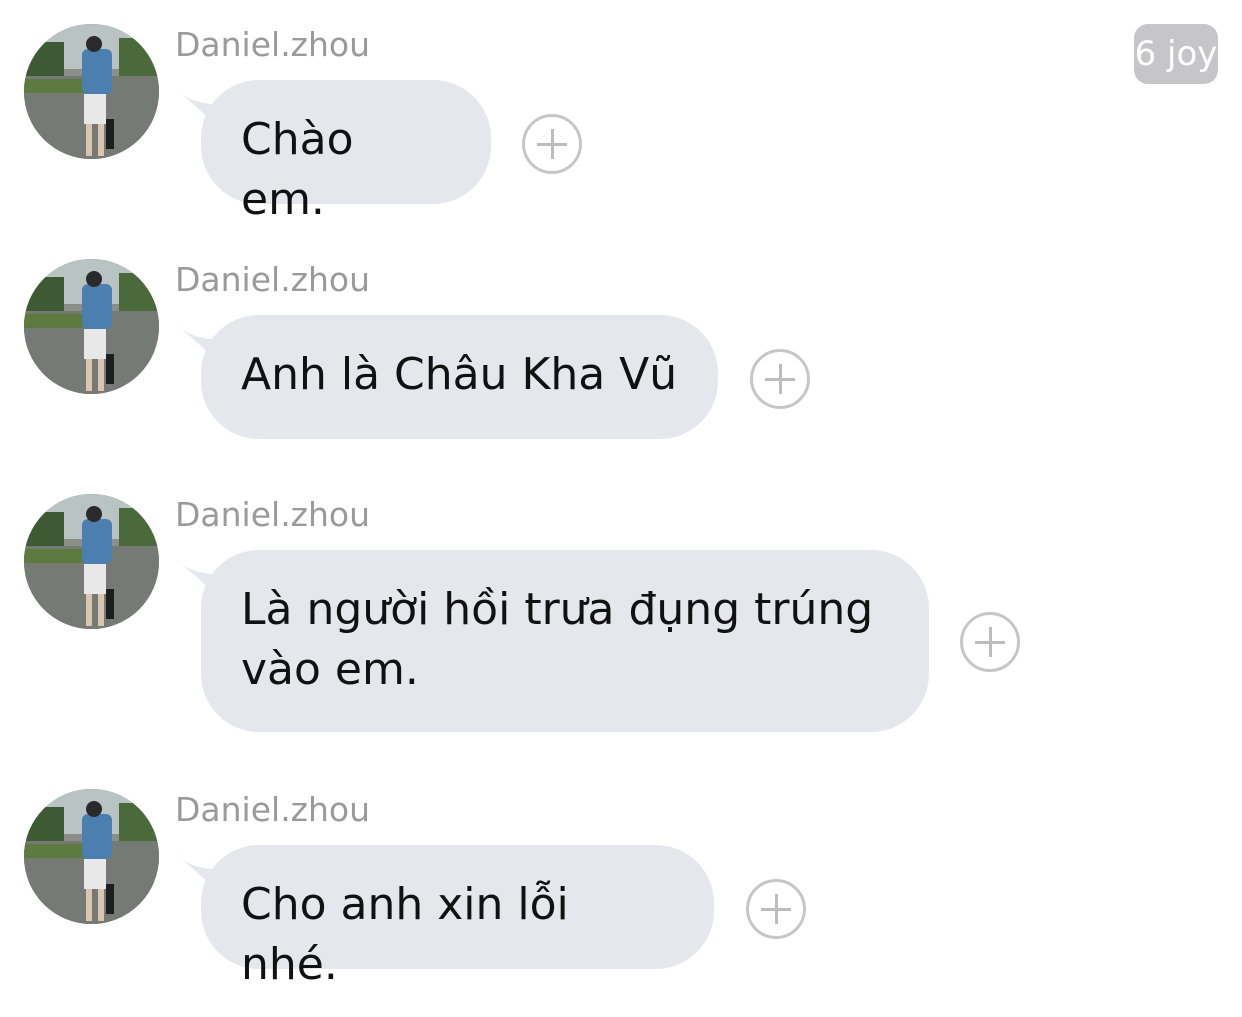  What do you see at coordinates (405, 934) in the screenshot?
I see `message-text: Cho anh xin lỗi nhé.` at bounding box center [405, 934].